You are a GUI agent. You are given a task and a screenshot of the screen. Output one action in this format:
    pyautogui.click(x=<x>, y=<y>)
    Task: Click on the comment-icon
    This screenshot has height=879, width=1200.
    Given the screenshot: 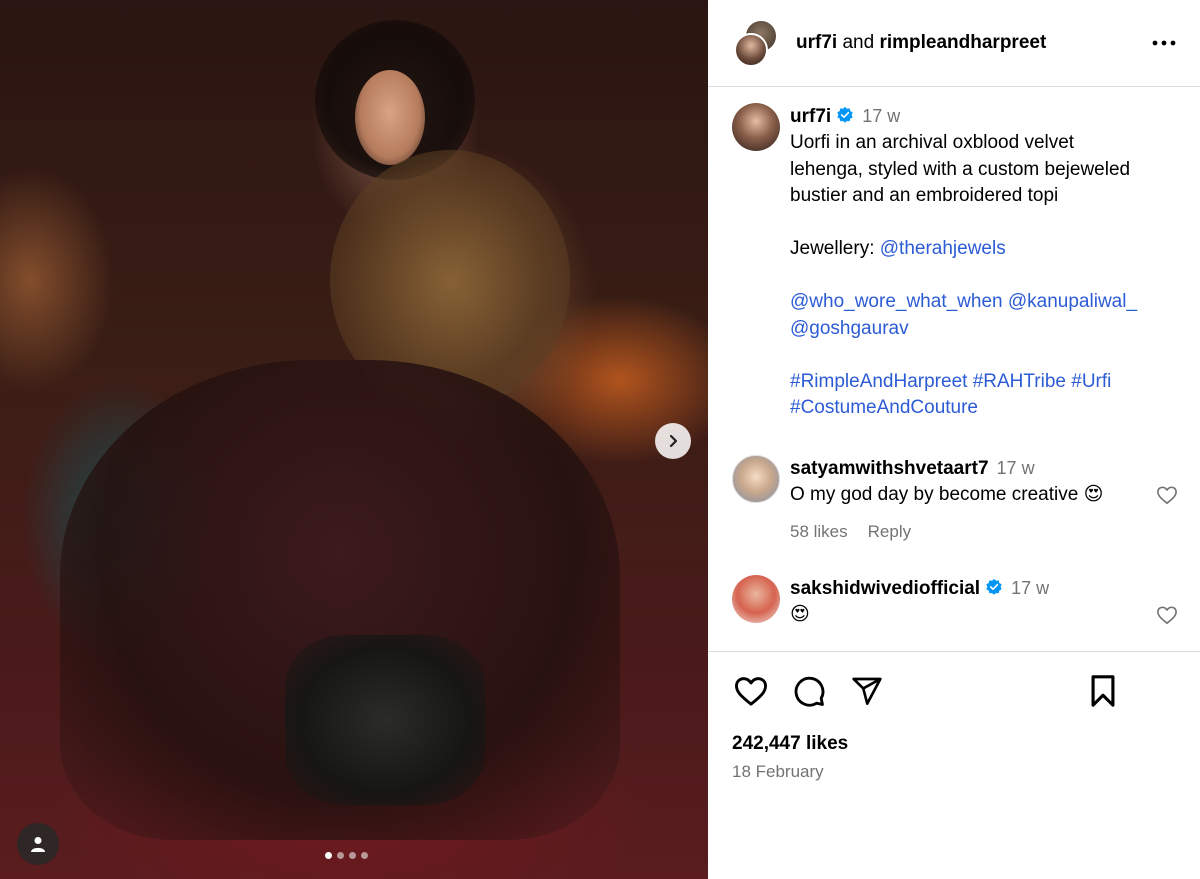 What is the action you would take?
    pyautogui.click(x=809, y=691)
    